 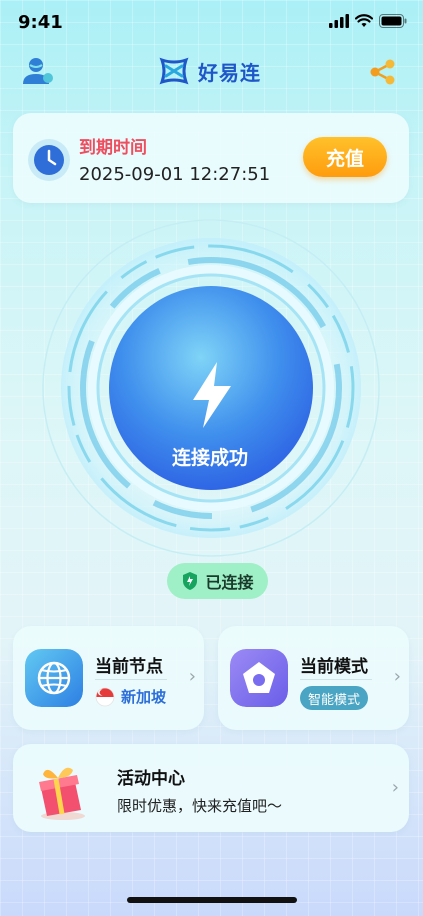 I want to click on activity-title: 活动中心, so click(x=151, y=779).